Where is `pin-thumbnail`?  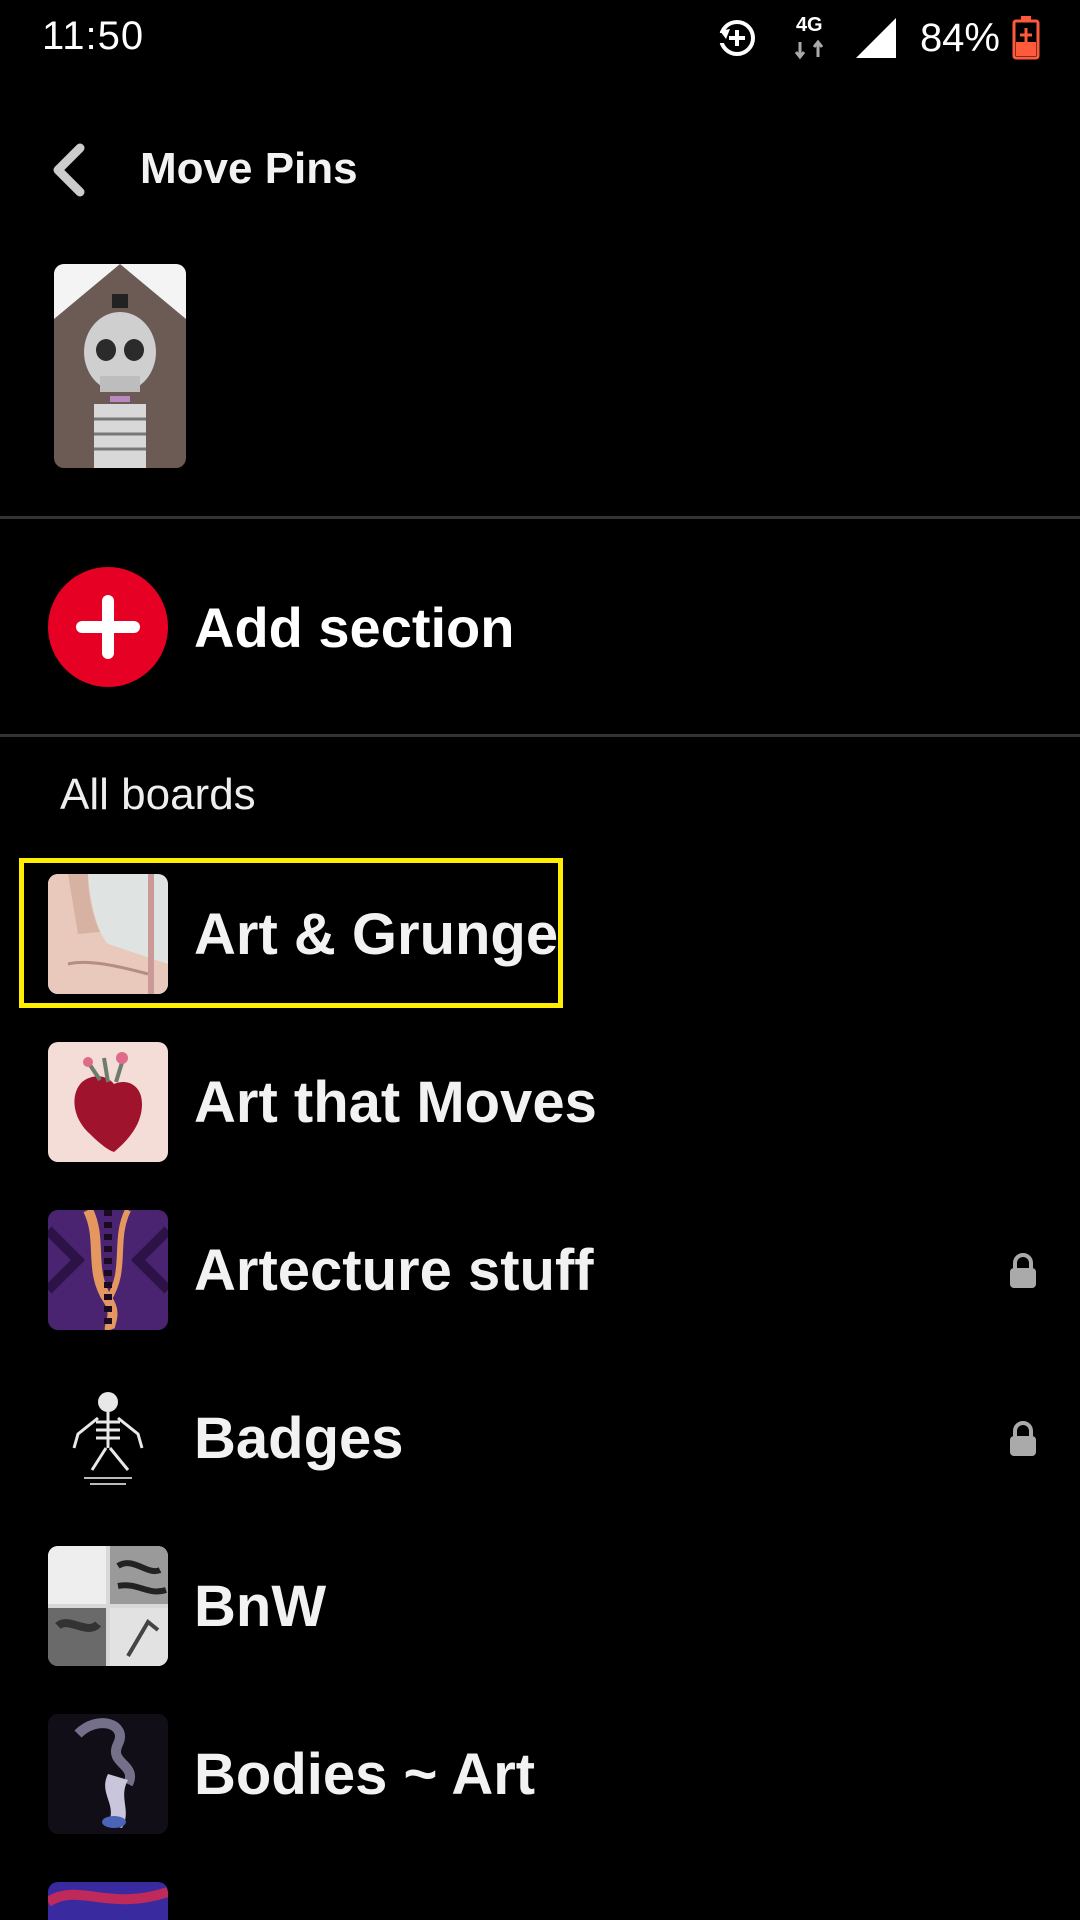 pin-thumbnail is located at coordinates (120, 366).